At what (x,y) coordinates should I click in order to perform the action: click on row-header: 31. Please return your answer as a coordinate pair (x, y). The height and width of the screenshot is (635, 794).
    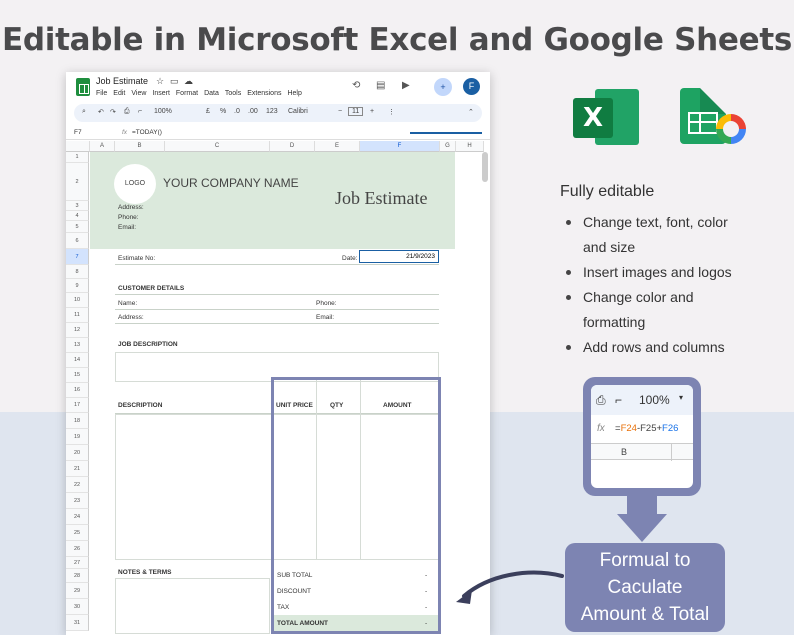
    Looking at the image, I should click on (77, 623).